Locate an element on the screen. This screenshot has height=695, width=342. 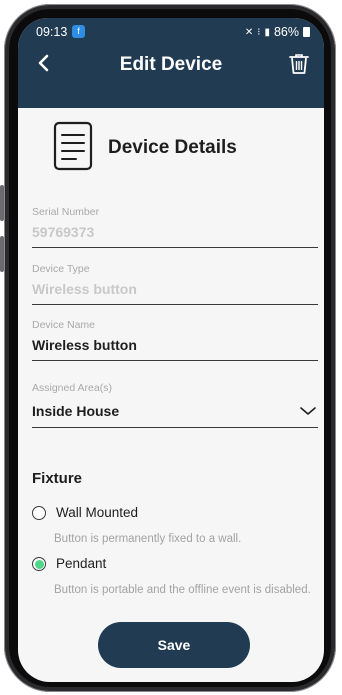
assigned-area-label: Assigned Area(s) is located at coordinates (72, 388).